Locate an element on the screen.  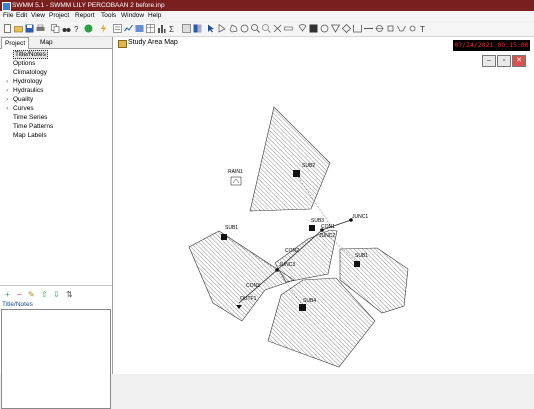
menu-edit: Edit is located at coordinates (21, 16).